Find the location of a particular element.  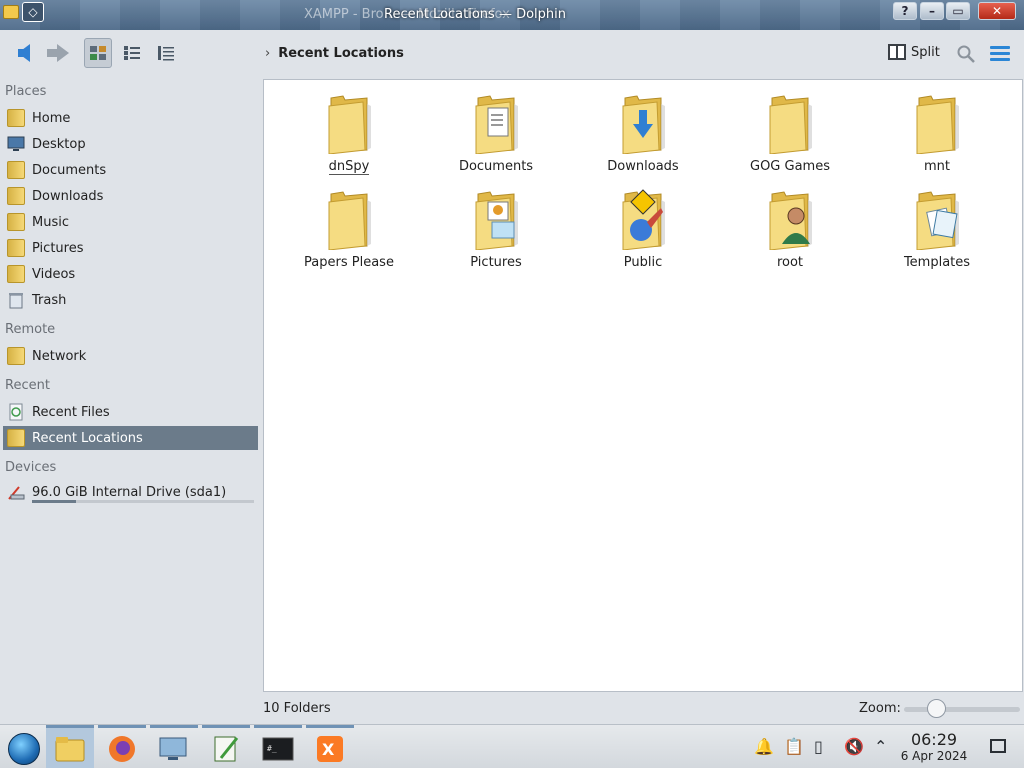

volume-muted-icon: 🔇 is located at coordinates (854, 746).